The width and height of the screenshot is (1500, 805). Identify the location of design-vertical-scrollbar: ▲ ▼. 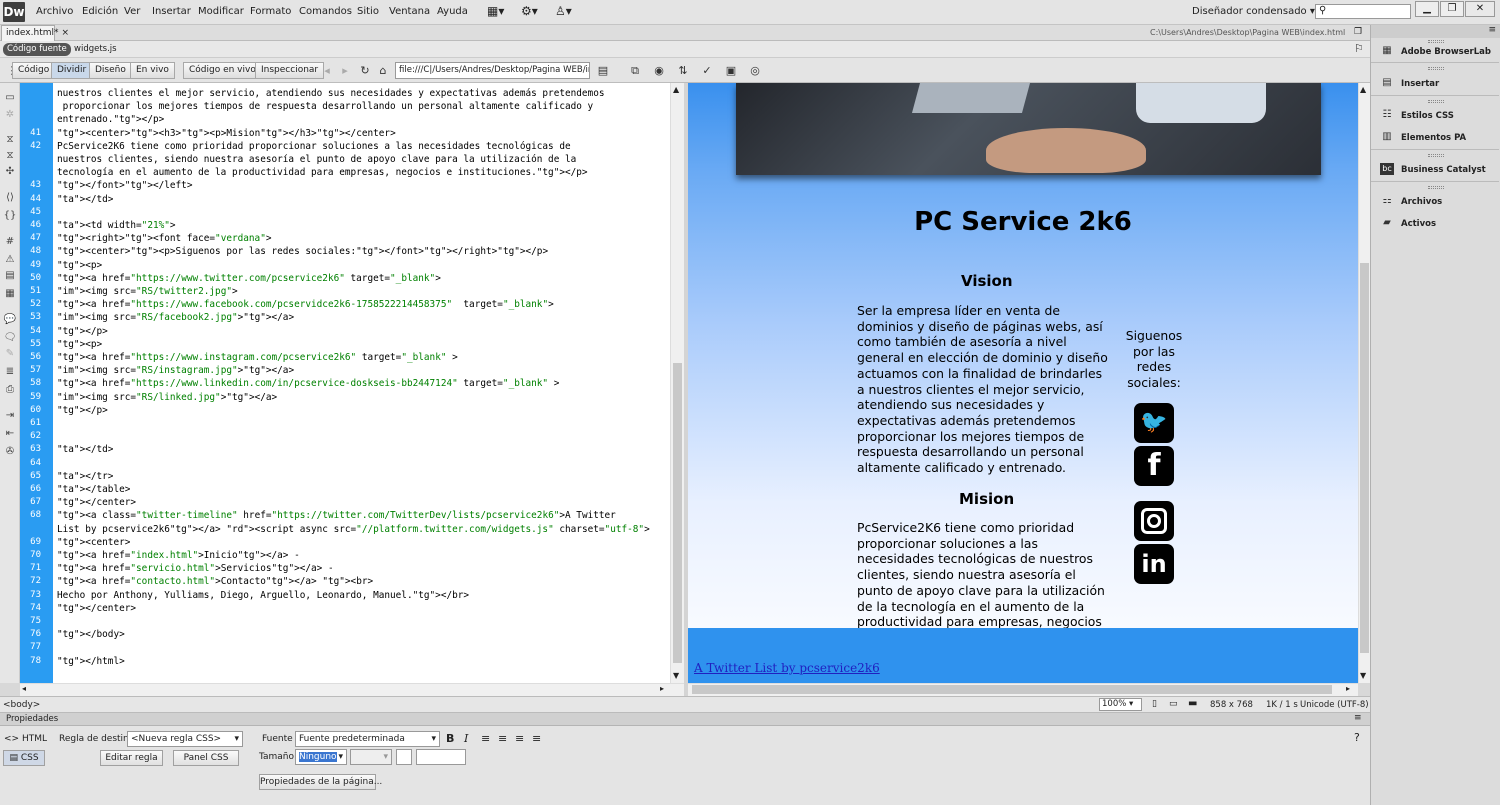
(1364, 383).